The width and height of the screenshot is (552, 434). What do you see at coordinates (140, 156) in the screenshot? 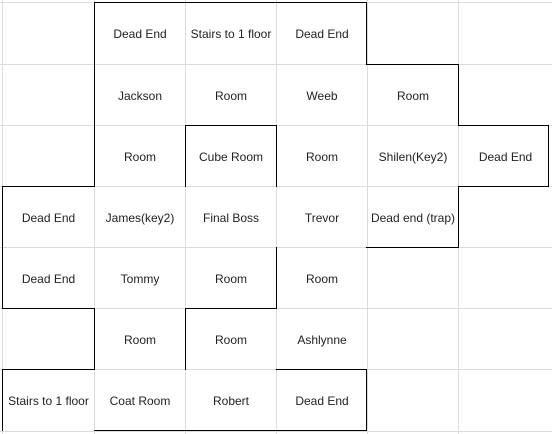
I see `cell-r2-c1: Room` at bounding box center [140, 156].